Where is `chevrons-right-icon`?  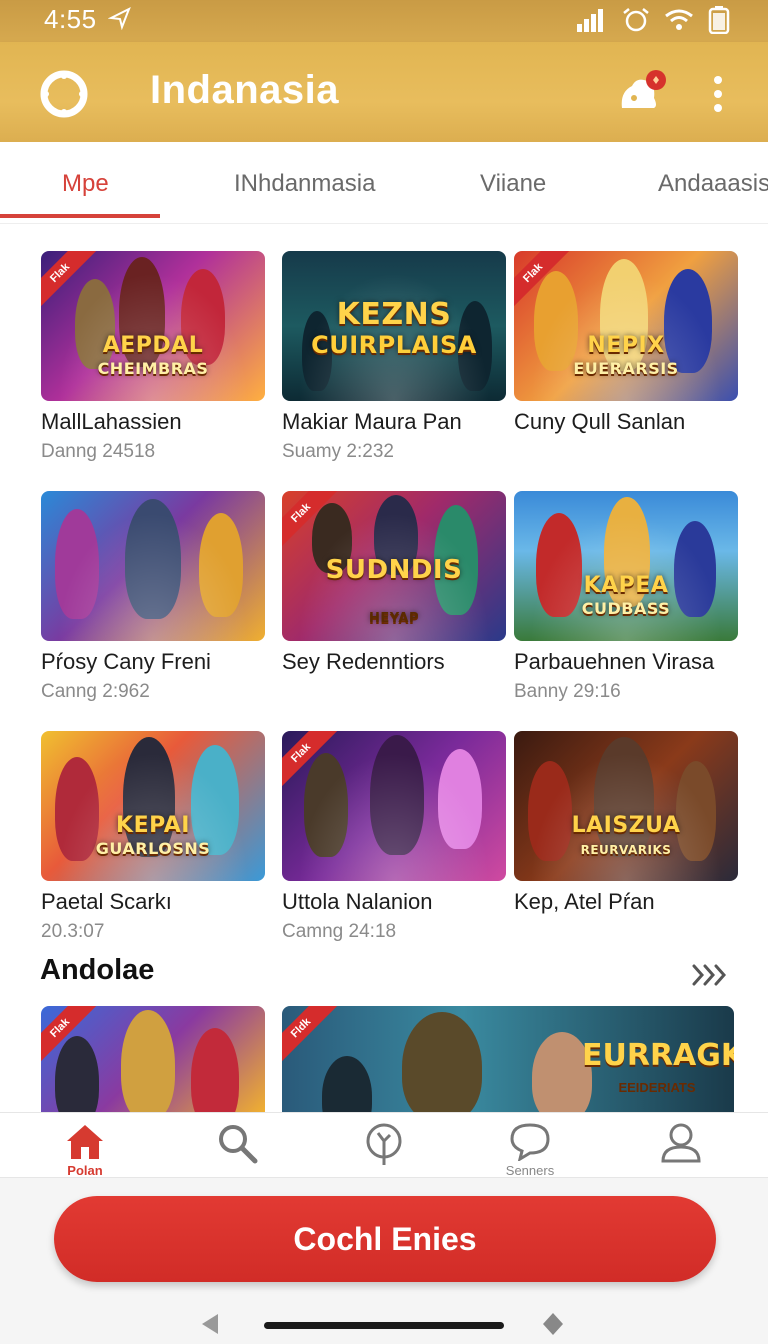 chevrons-right-icon is located at coordinates (710, 975).